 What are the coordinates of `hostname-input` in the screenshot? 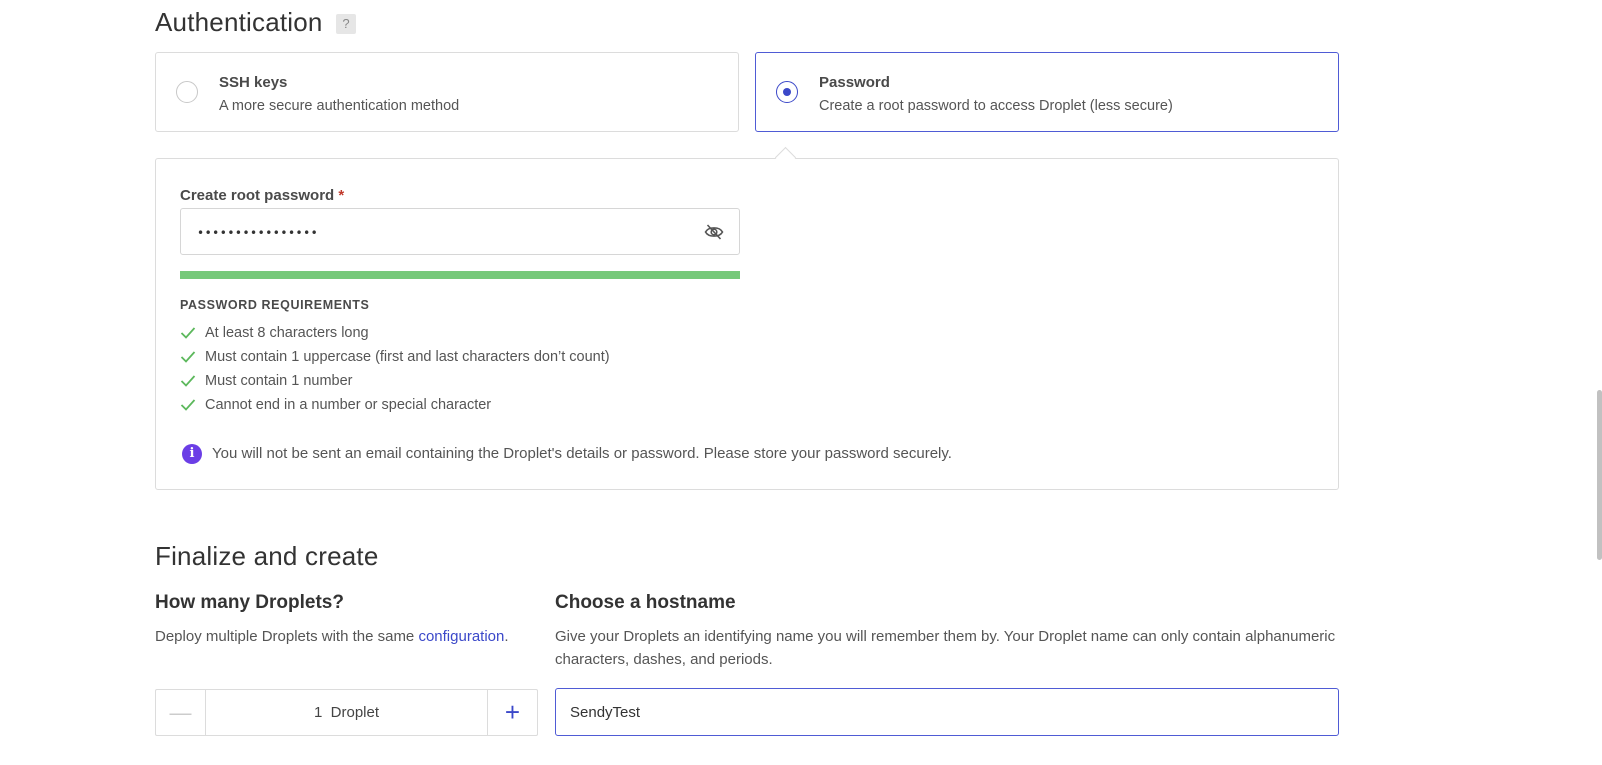 It's located at (947, 712).